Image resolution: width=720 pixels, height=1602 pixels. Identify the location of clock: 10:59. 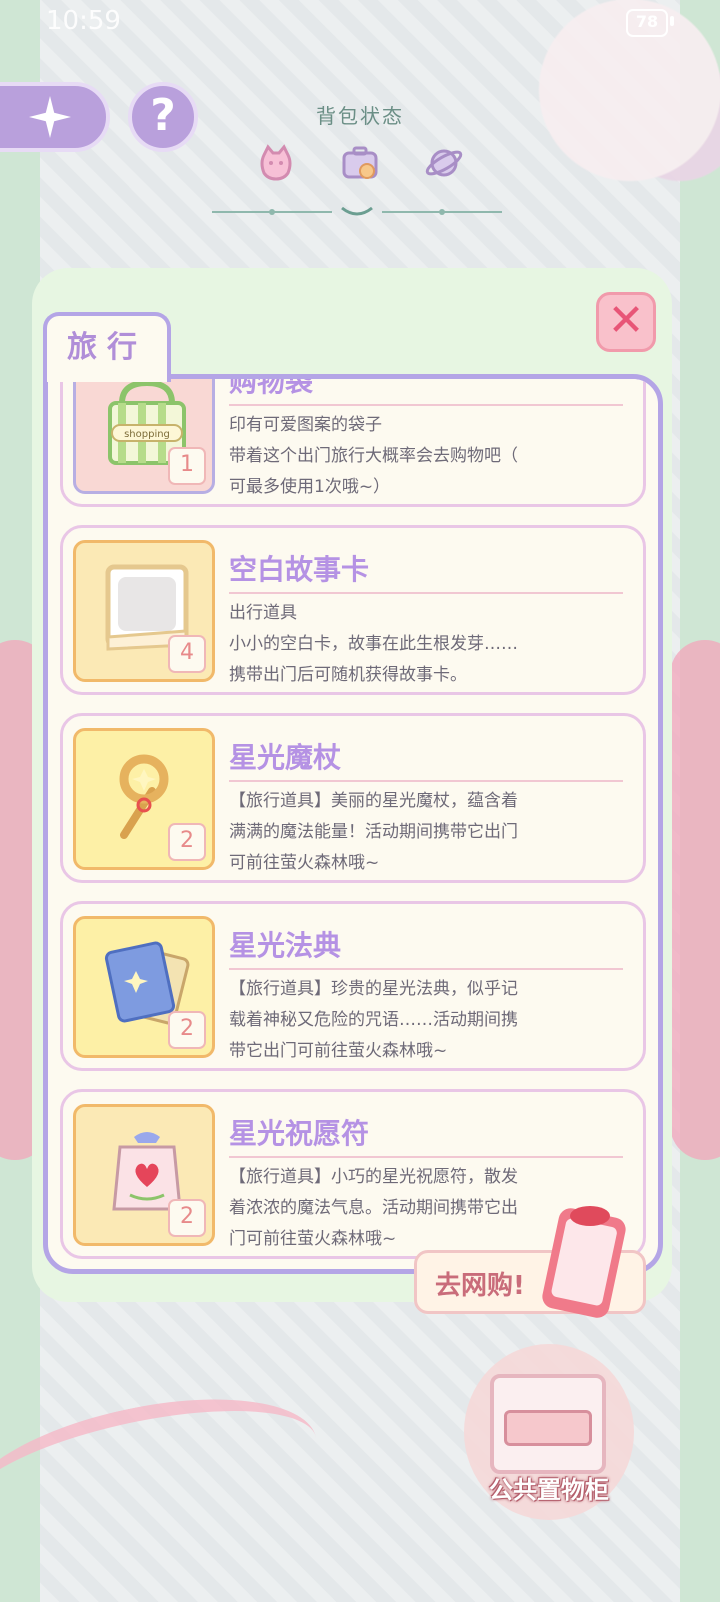
(83, 21).